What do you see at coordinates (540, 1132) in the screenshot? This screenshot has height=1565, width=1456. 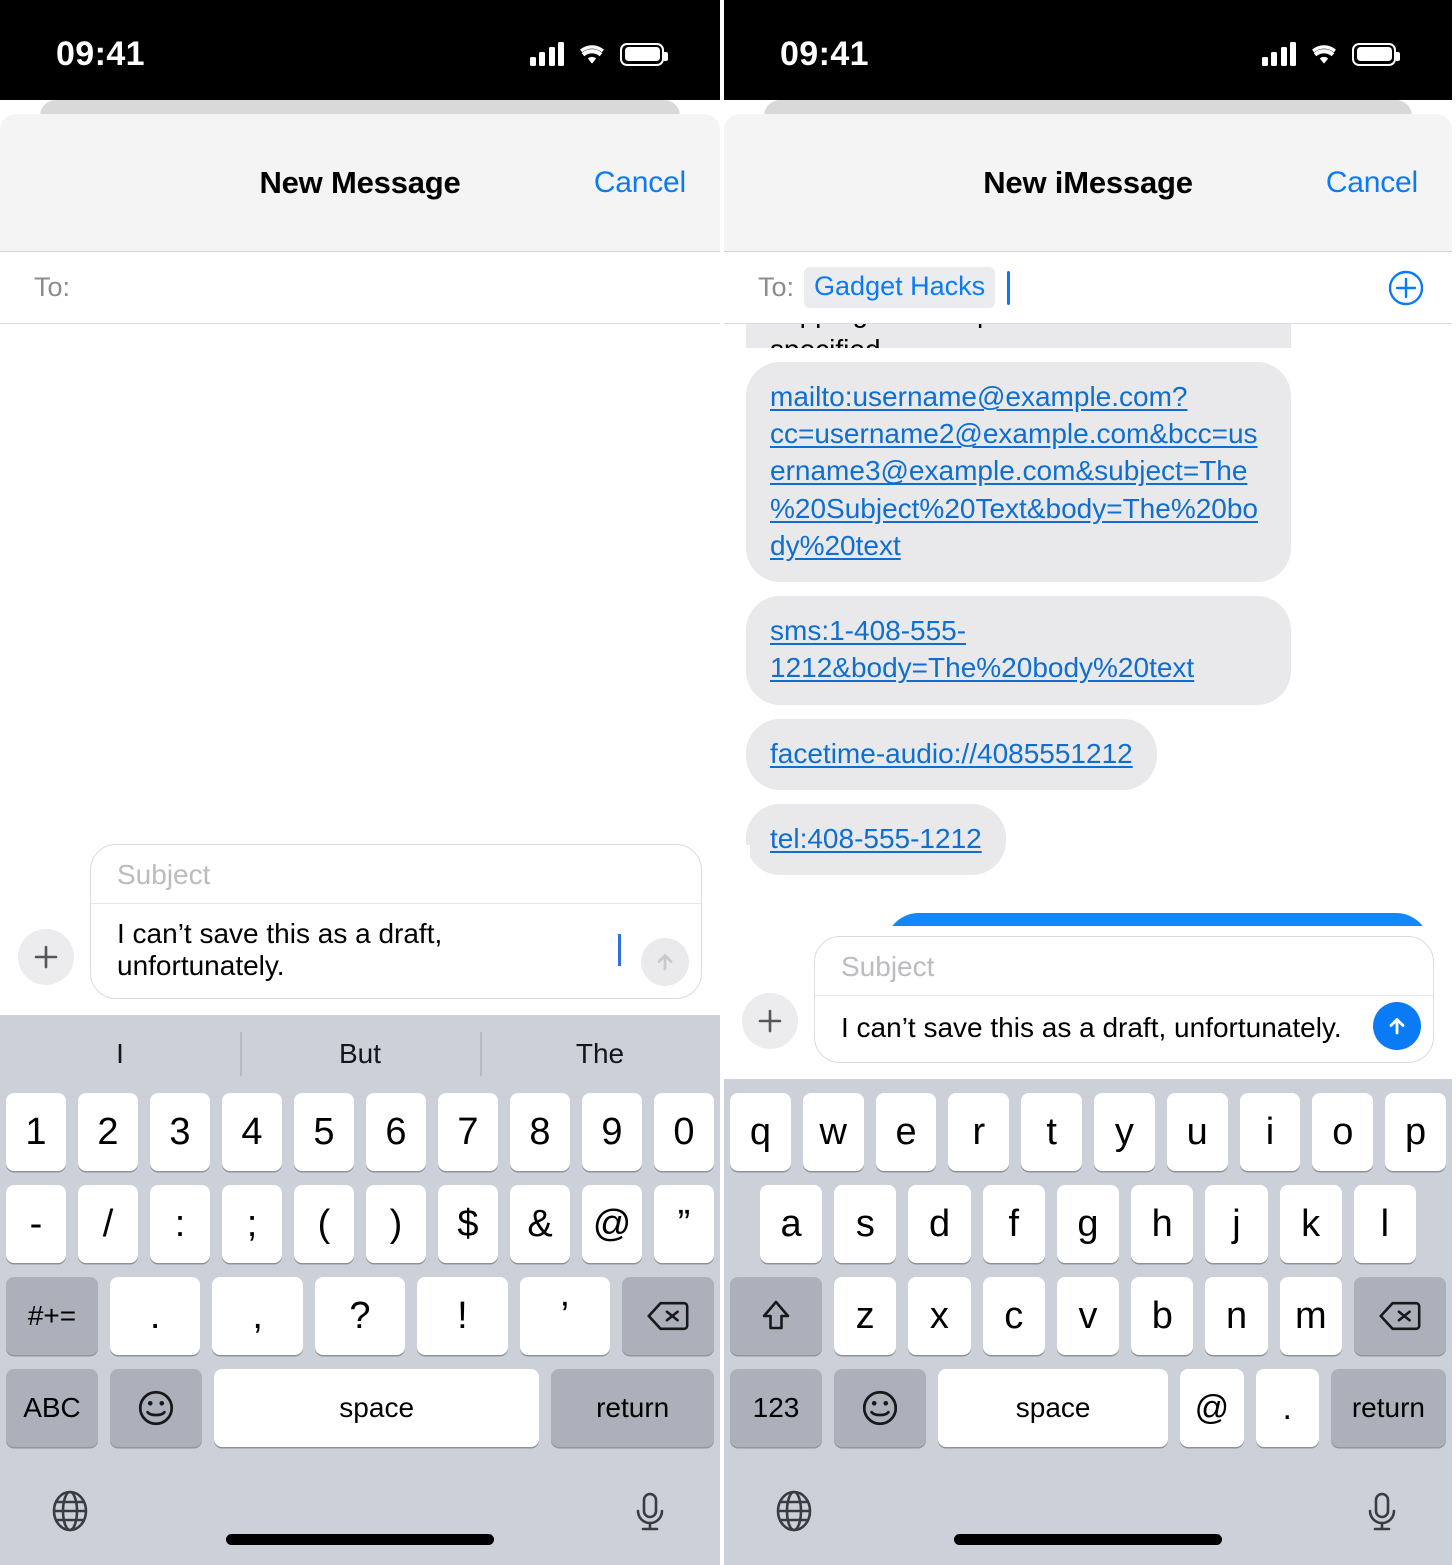 I see `key-8: 8` at bounding box center [540, 1132].